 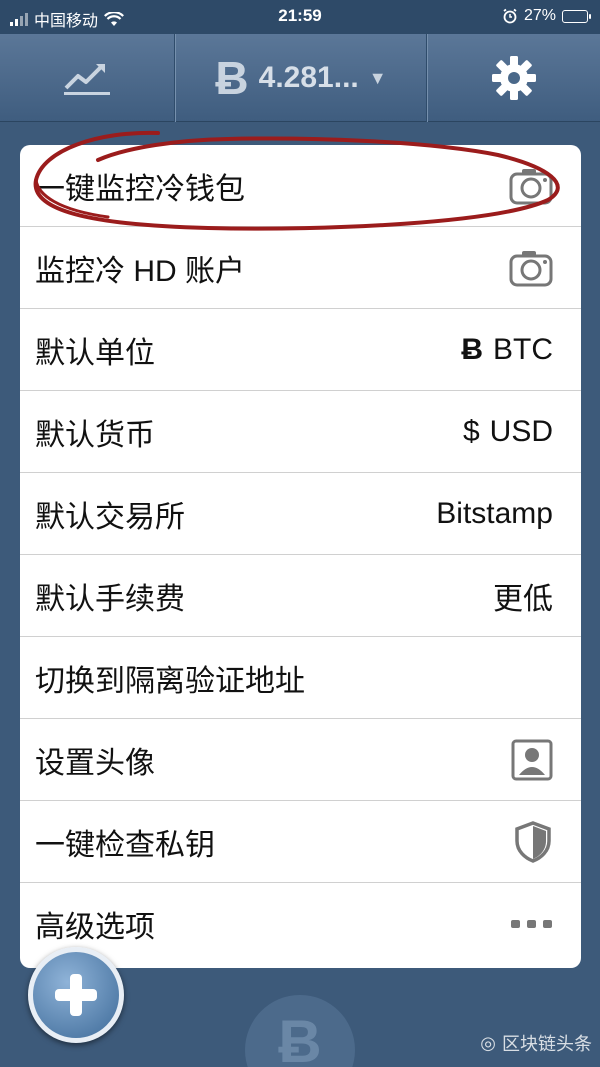 What do you see at coordinates (547, 1044) in the screenshot?
I see `watermark-text: 区块链头条` at bounding box center [547, 1044].